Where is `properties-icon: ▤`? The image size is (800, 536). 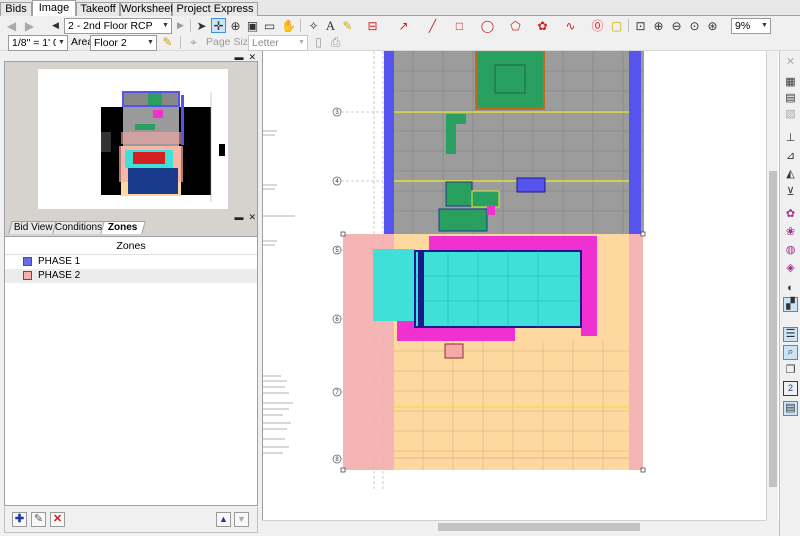
properties-icon: ▤ is located at coordinates (790, 408).